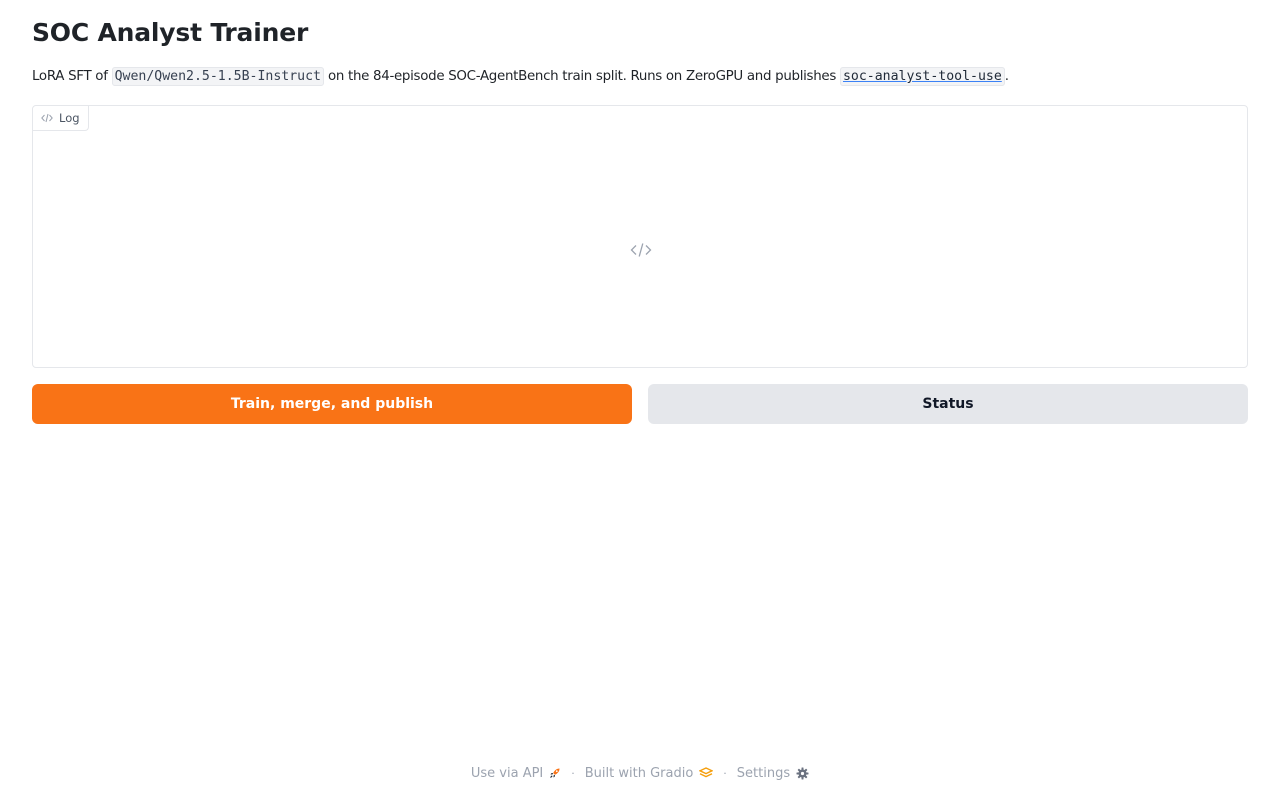  What do you see at coordinates (170, 32) in the screenshot?
I see `page-title: SOC Analyst Trainer` at bounding box center [170, 32].